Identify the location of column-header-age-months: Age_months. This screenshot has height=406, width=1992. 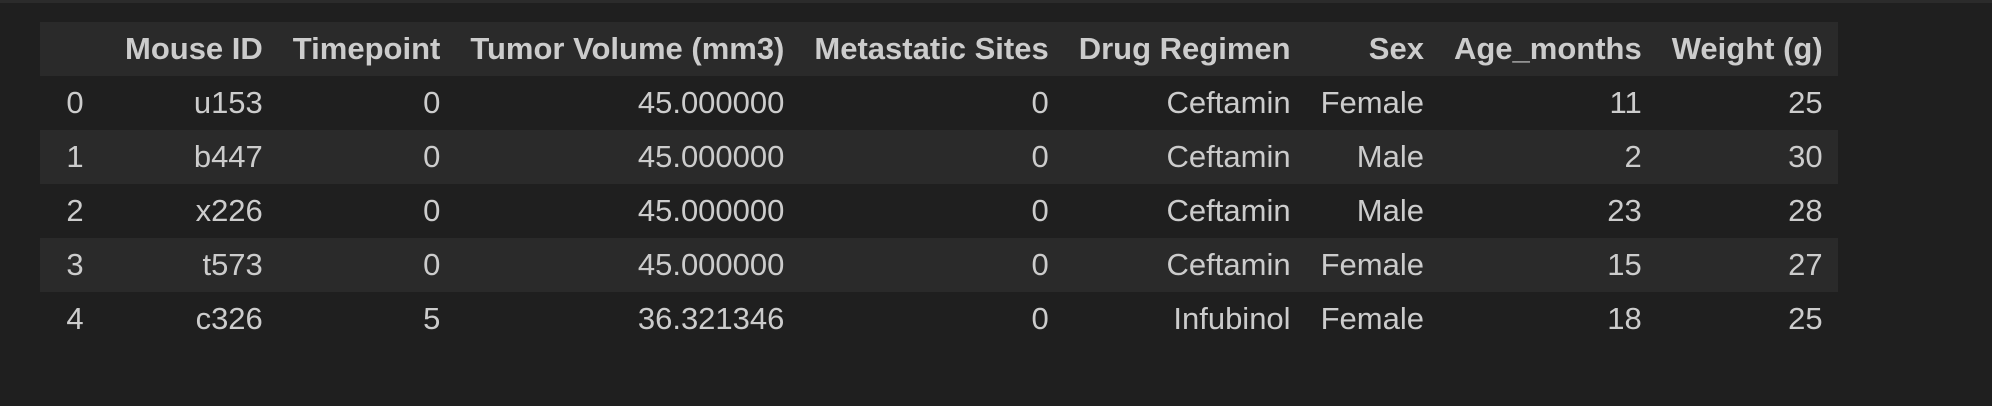
(1547, 49).